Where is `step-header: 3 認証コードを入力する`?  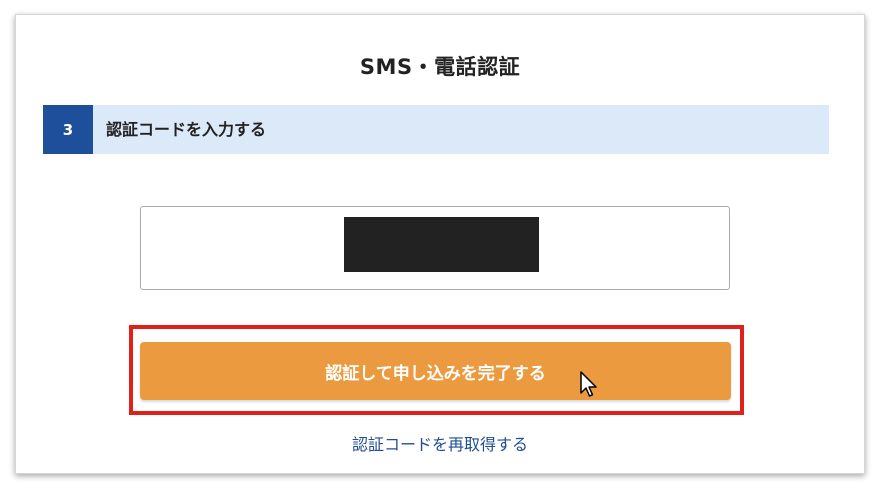
step-header: 3 認証コードを入力する is located at coordinates (436, 129).